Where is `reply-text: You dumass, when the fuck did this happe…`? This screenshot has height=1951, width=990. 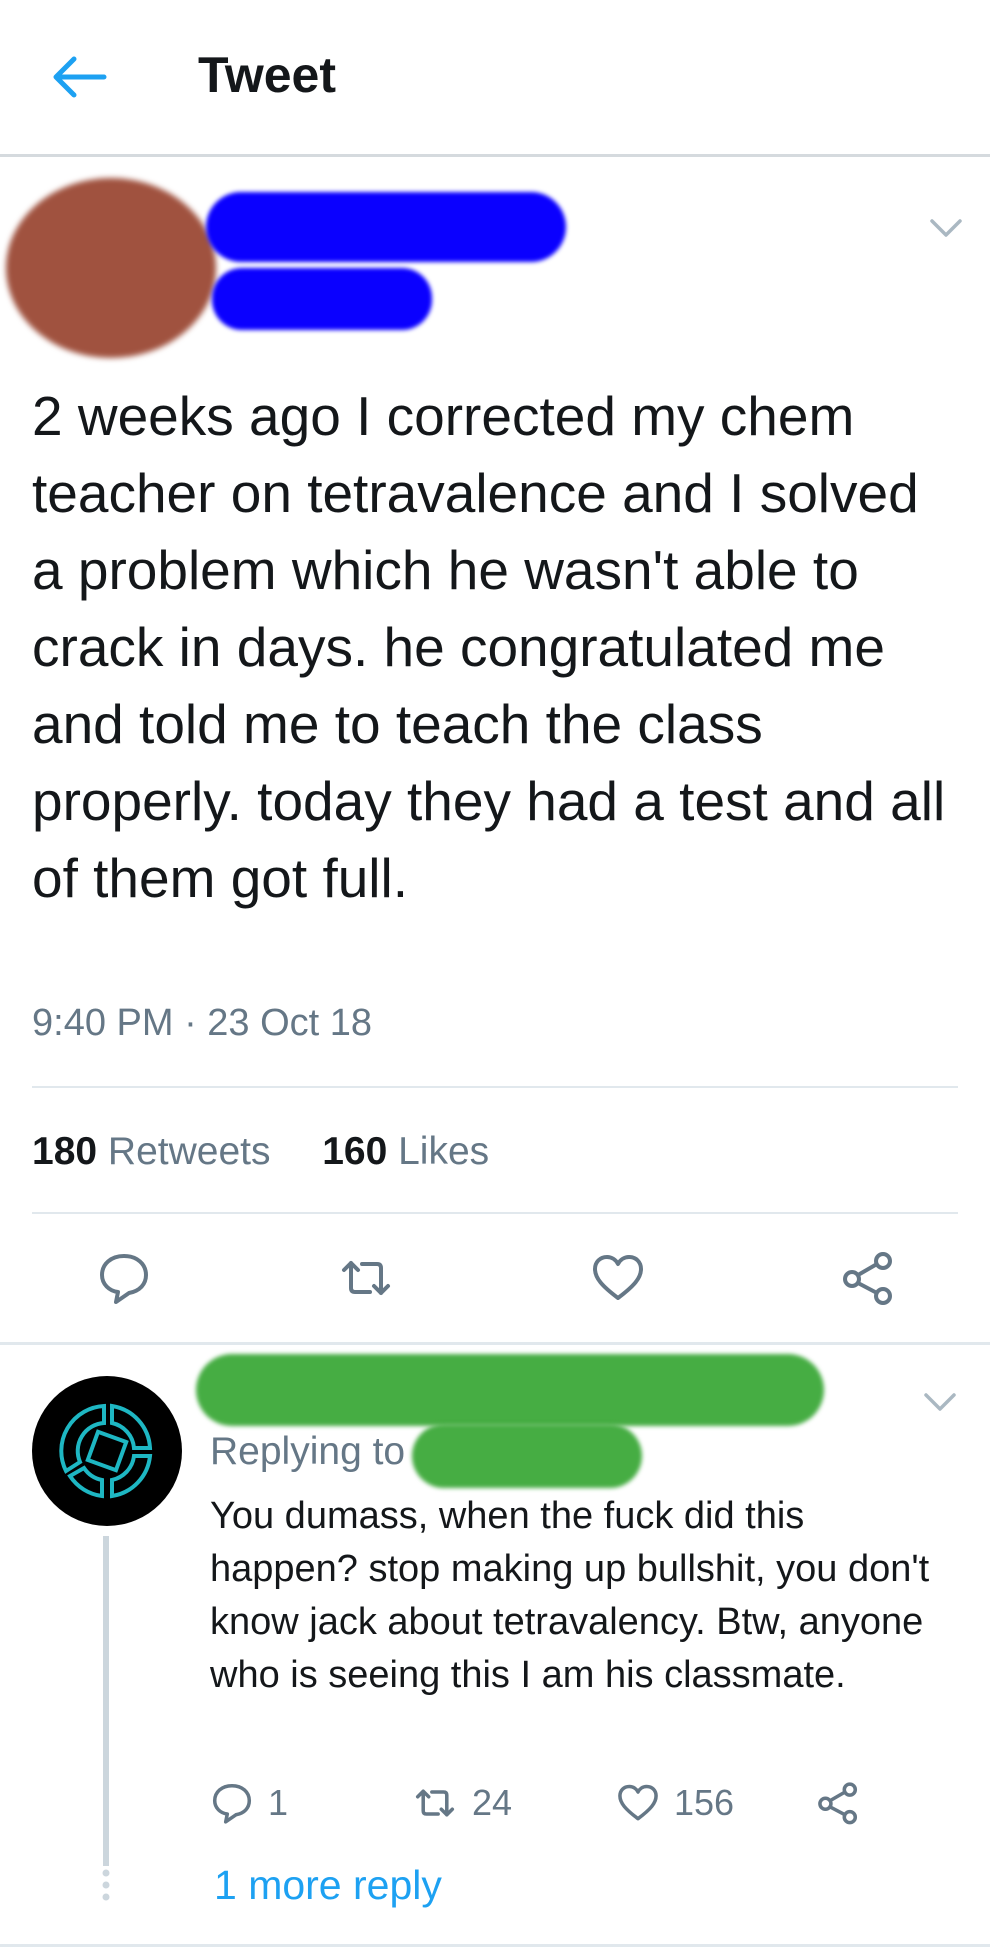 reply-text: You dumass, when the fuck did this happe… is located at coordinates (570, 1595).